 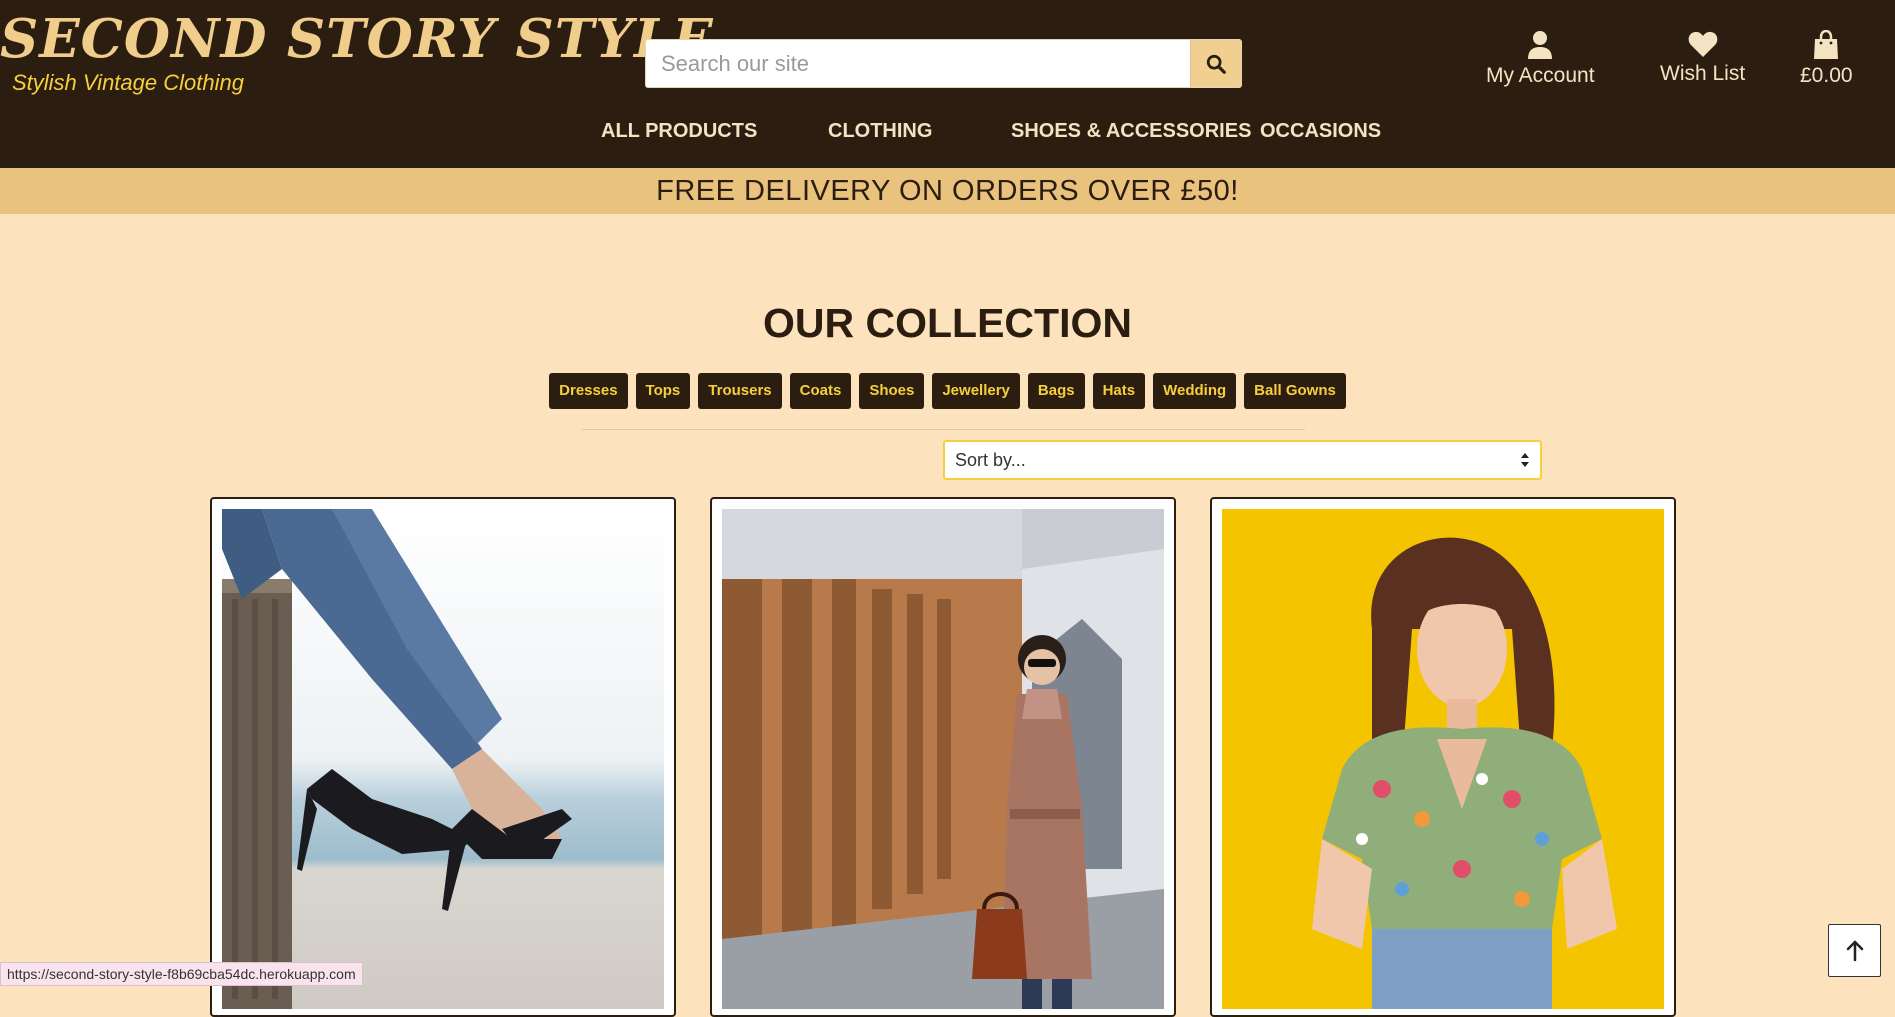 I want to click on category-coats: Coats, so click(x=820, y=391).